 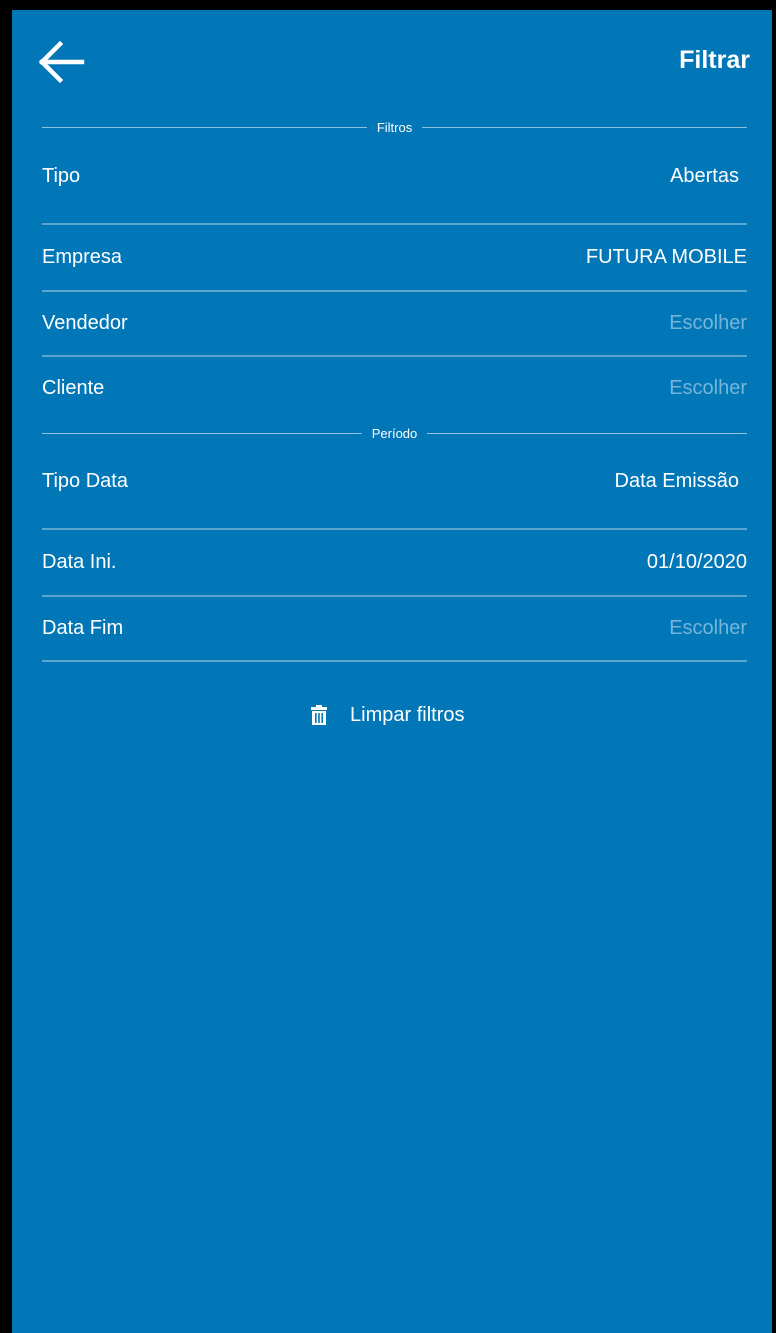 What do you see at coordinates (319, 715) in the screenshot?
I see `trash-icon` at bounding box center [319, 715].